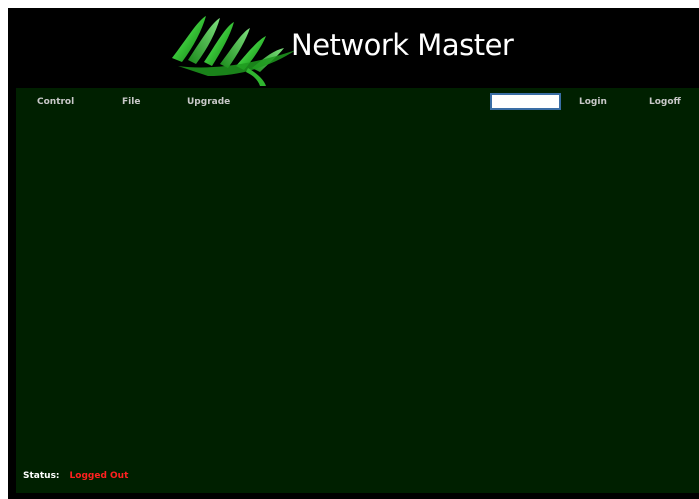  What do you see at coordinates (402, 45) in the screenshot?
I see `app-title: Network Master` at bounding box center [402, 45].